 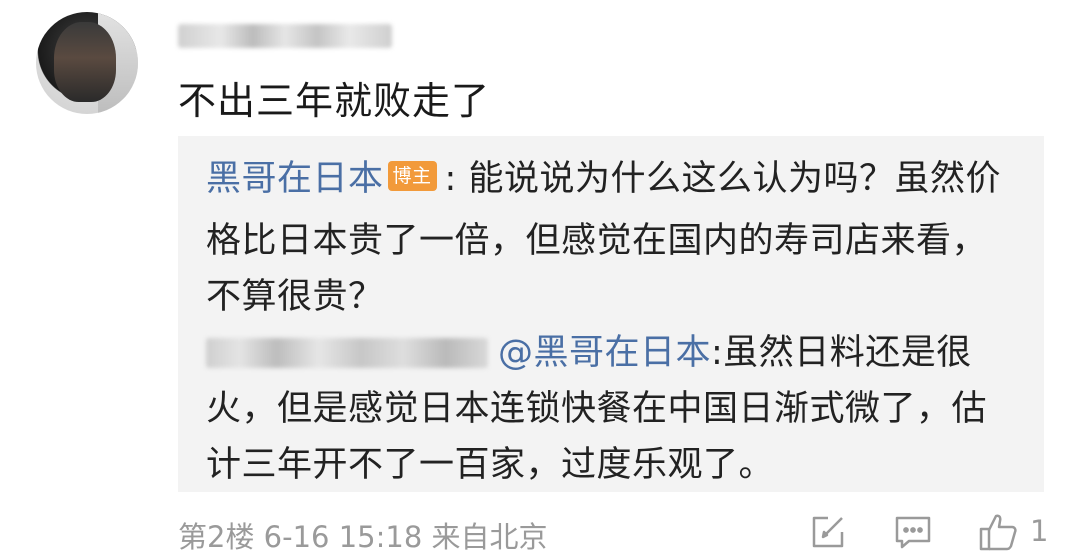 What do you see at coordinates (1039, 531) in the screenshot?
I see `like-count: 1` at bounding box center [1039, 531].